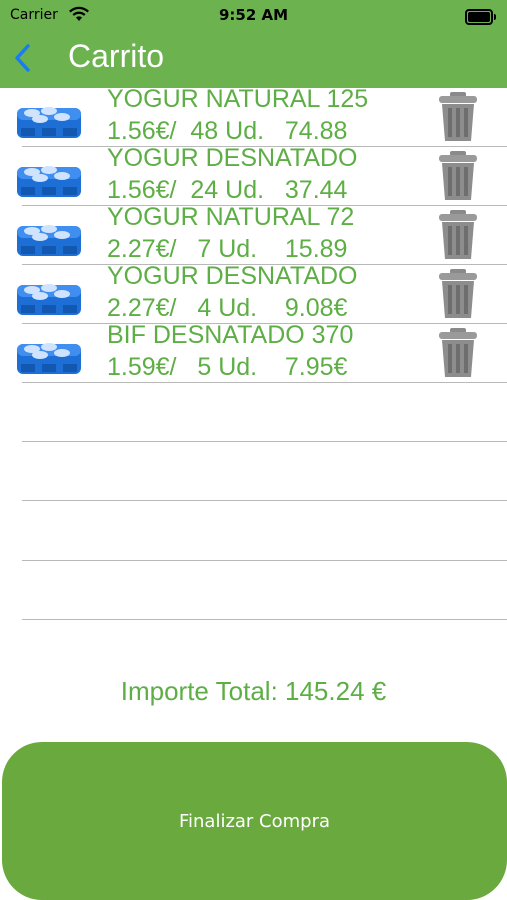 The width and height of the screenshot is (507, 900). What do you see at coordinates (227, 131) in the screenshot?
I see `product-detail: 1.56€/ 48 Ud. 74.88` at bounding box center [227, 131].